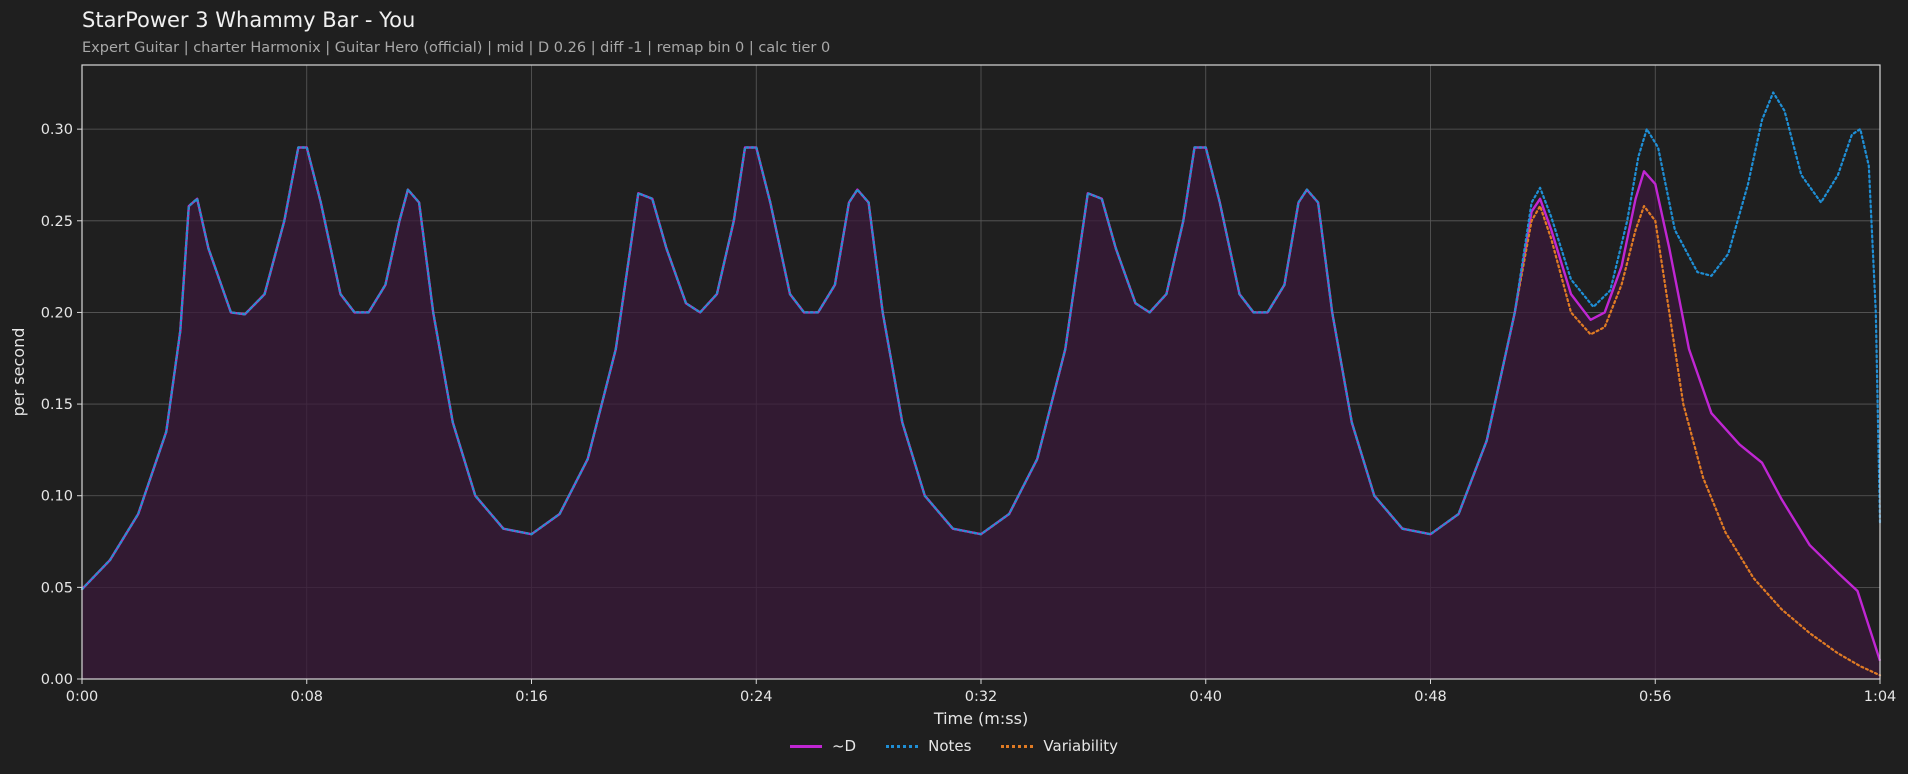 Image resolution: width=1908 pixels, height=774 pixels. What do you see at coordinates (980, 718) in the screenshot?
I see `x-axis-label: Time (m:ss)` at bounding box center [980, 718].